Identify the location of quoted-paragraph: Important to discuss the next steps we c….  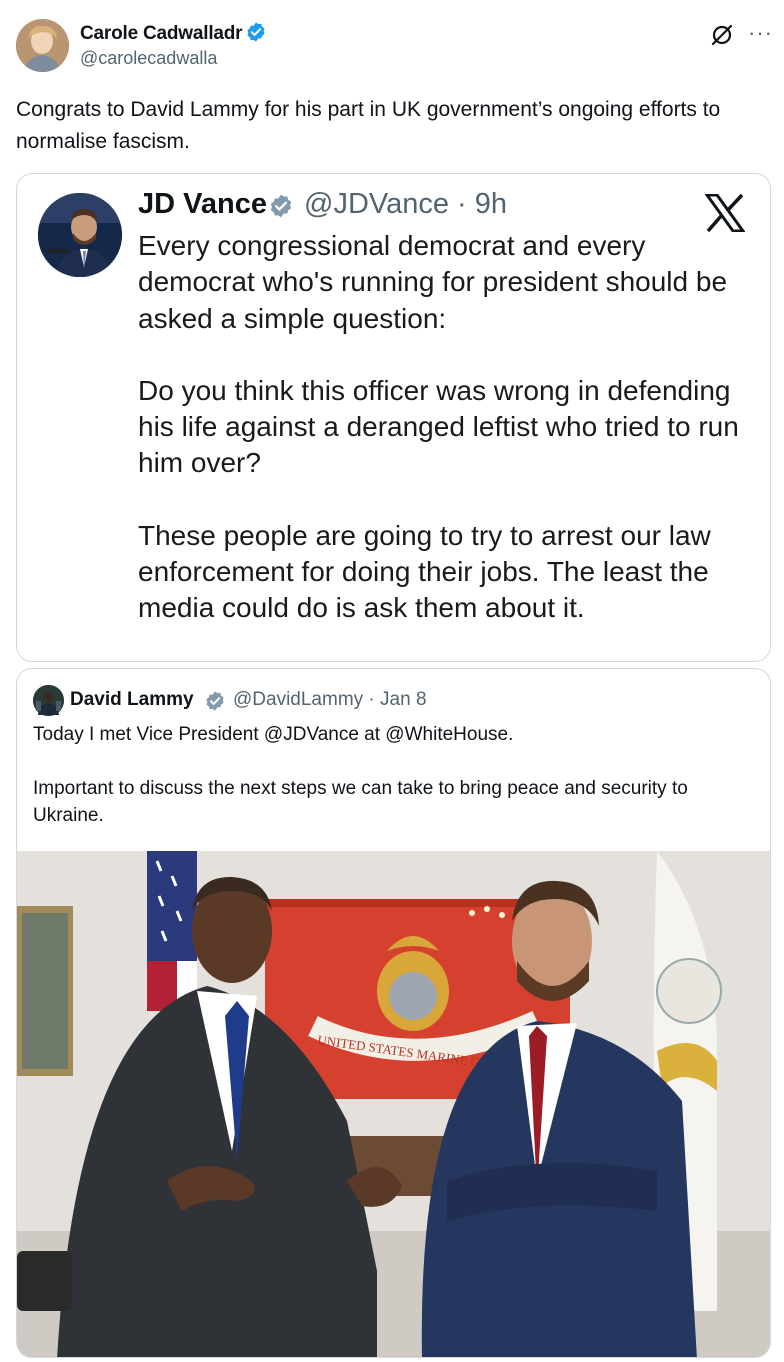
(360, 802).